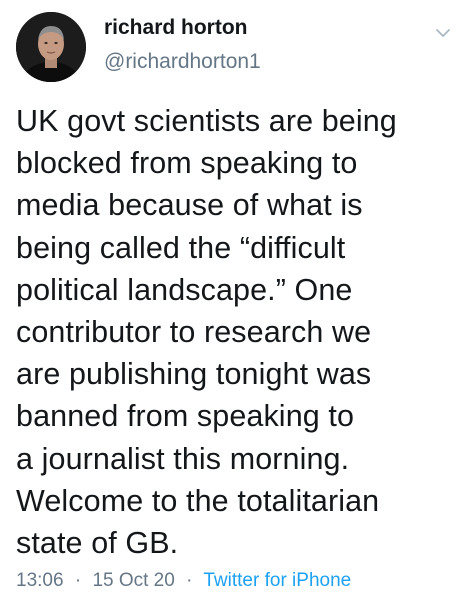 The width and height of the screenshot is (468, 600). I want to click on tweet-meta: 13:06 · 15 Oct 20 · Twitter for iPhone, so click(183, 581).